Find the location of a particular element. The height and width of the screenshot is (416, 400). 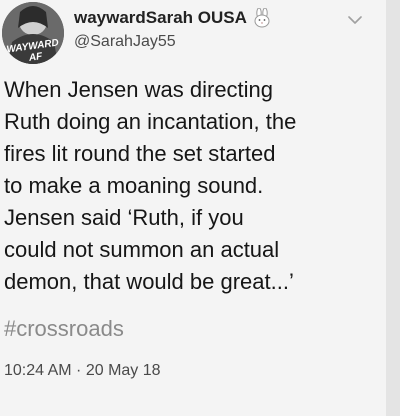

bunny-emoji-icon is located at coordinates (262, 17).